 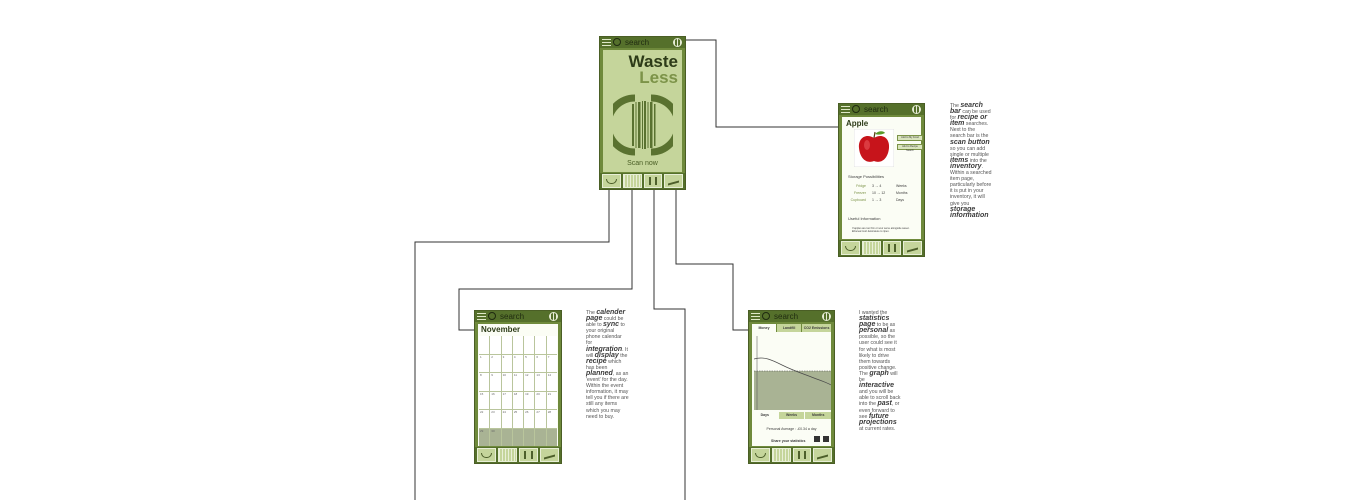 I want to click on calendar-day-cell: 11, so click(x=518, y=382).